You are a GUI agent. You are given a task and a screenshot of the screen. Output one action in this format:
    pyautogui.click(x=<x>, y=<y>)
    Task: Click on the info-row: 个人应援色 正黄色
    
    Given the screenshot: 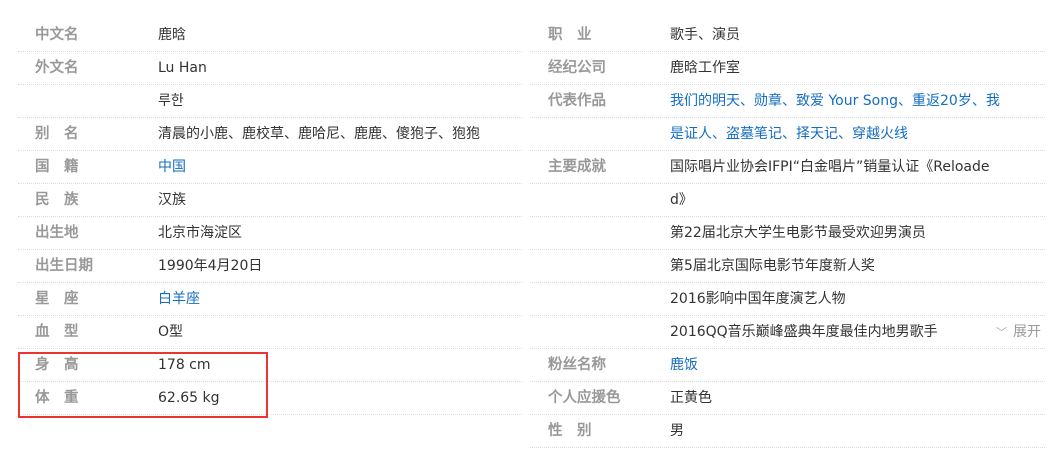 What is the action you would take?
    pyautogui.click(x=787, y=398)
    